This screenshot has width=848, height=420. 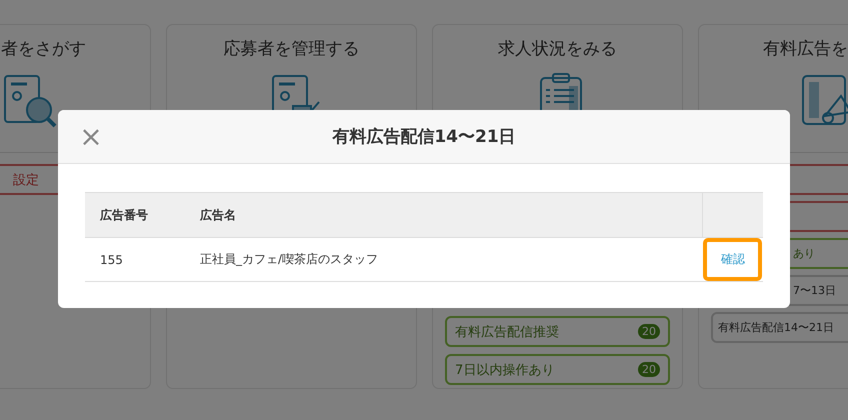 What do you see at coordinates (43, 49) in the screenshot?
I see `card-title: 者をさがす` at bounding box center [43, 49].